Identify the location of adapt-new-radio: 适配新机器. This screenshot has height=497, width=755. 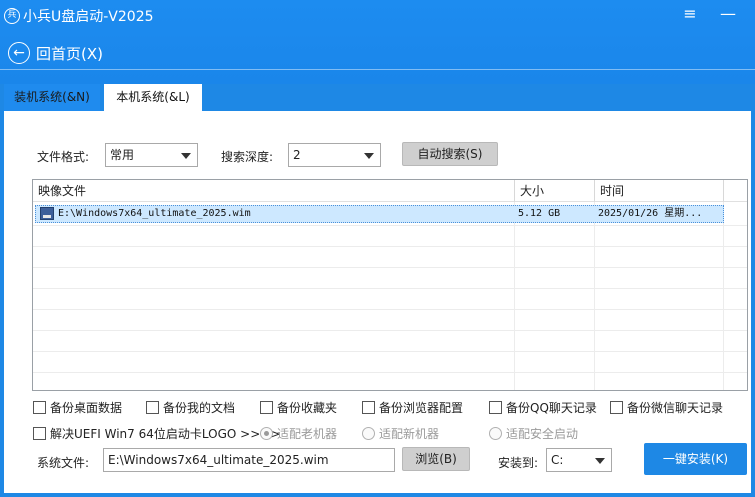
(400, 433).